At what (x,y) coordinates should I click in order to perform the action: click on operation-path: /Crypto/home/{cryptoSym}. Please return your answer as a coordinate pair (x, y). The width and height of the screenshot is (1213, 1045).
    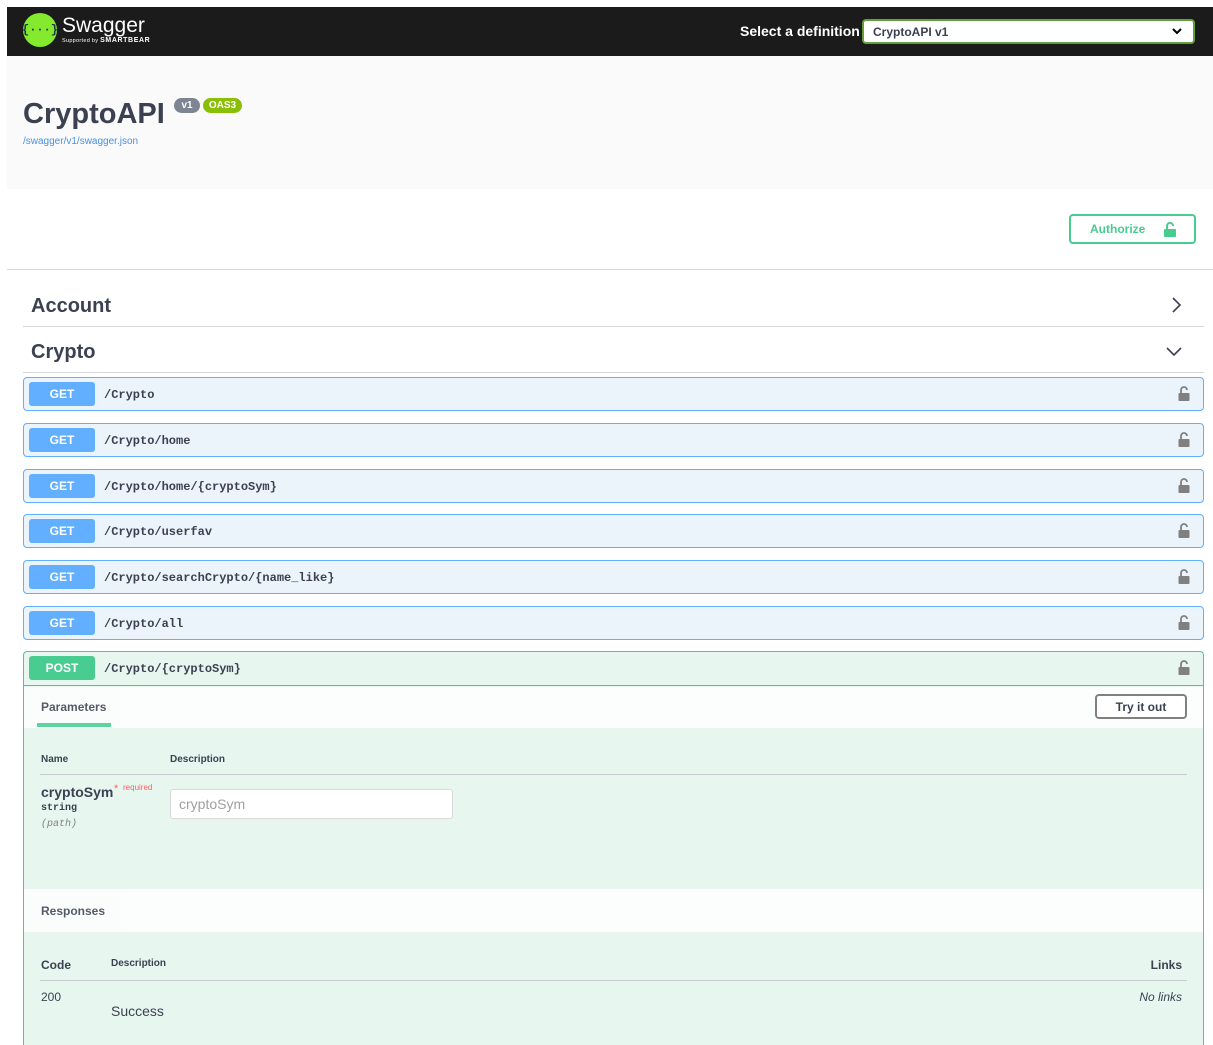
    Looking at the image, I should click on (190, 487).